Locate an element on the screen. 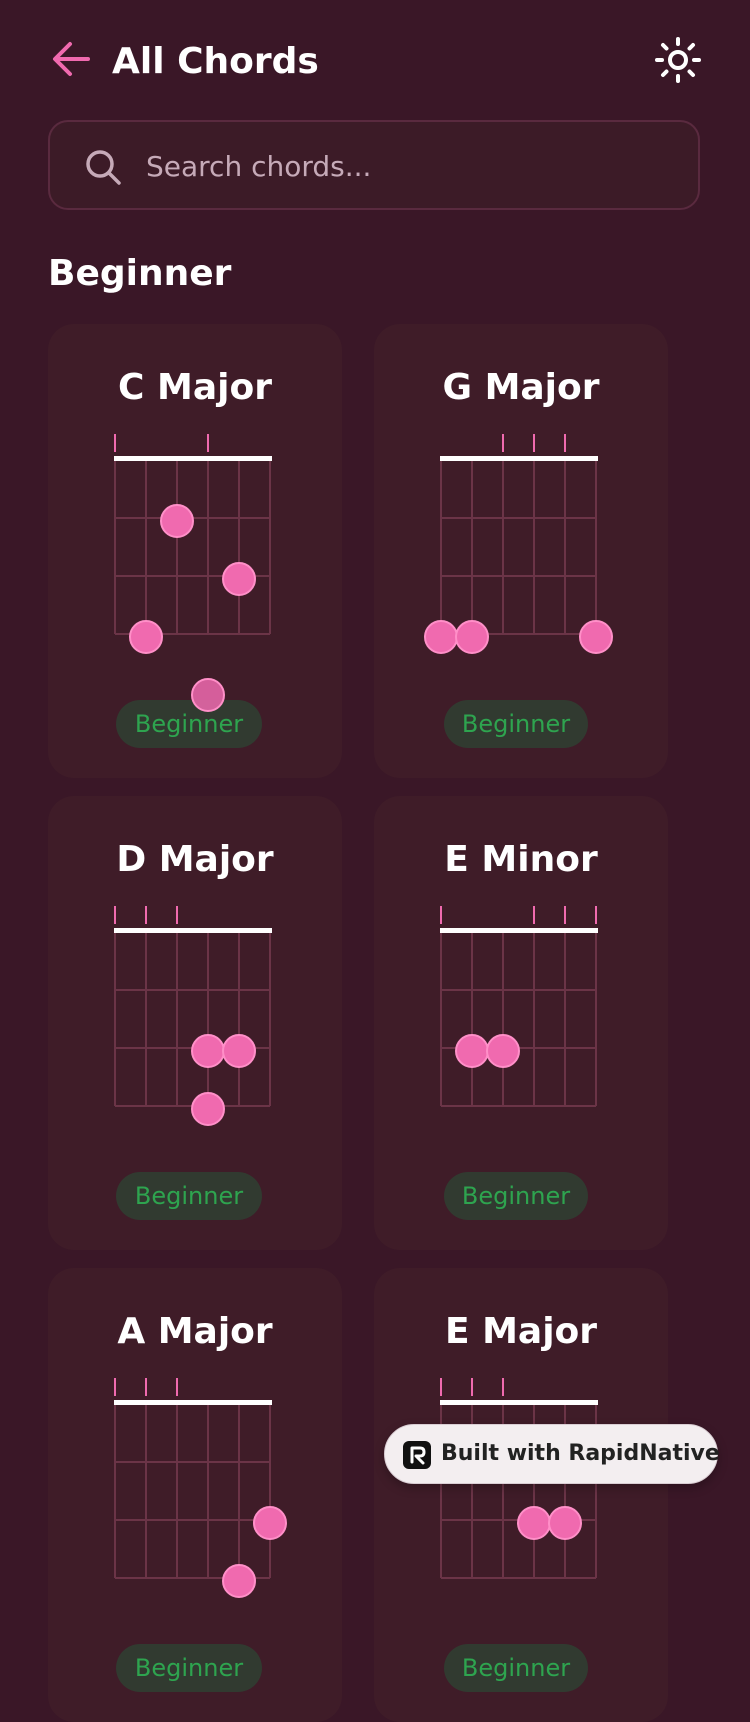 Image resolution: width=750 pixels, height=1722 pixels. chord-name: C Major is located at coordinates (195, 387).